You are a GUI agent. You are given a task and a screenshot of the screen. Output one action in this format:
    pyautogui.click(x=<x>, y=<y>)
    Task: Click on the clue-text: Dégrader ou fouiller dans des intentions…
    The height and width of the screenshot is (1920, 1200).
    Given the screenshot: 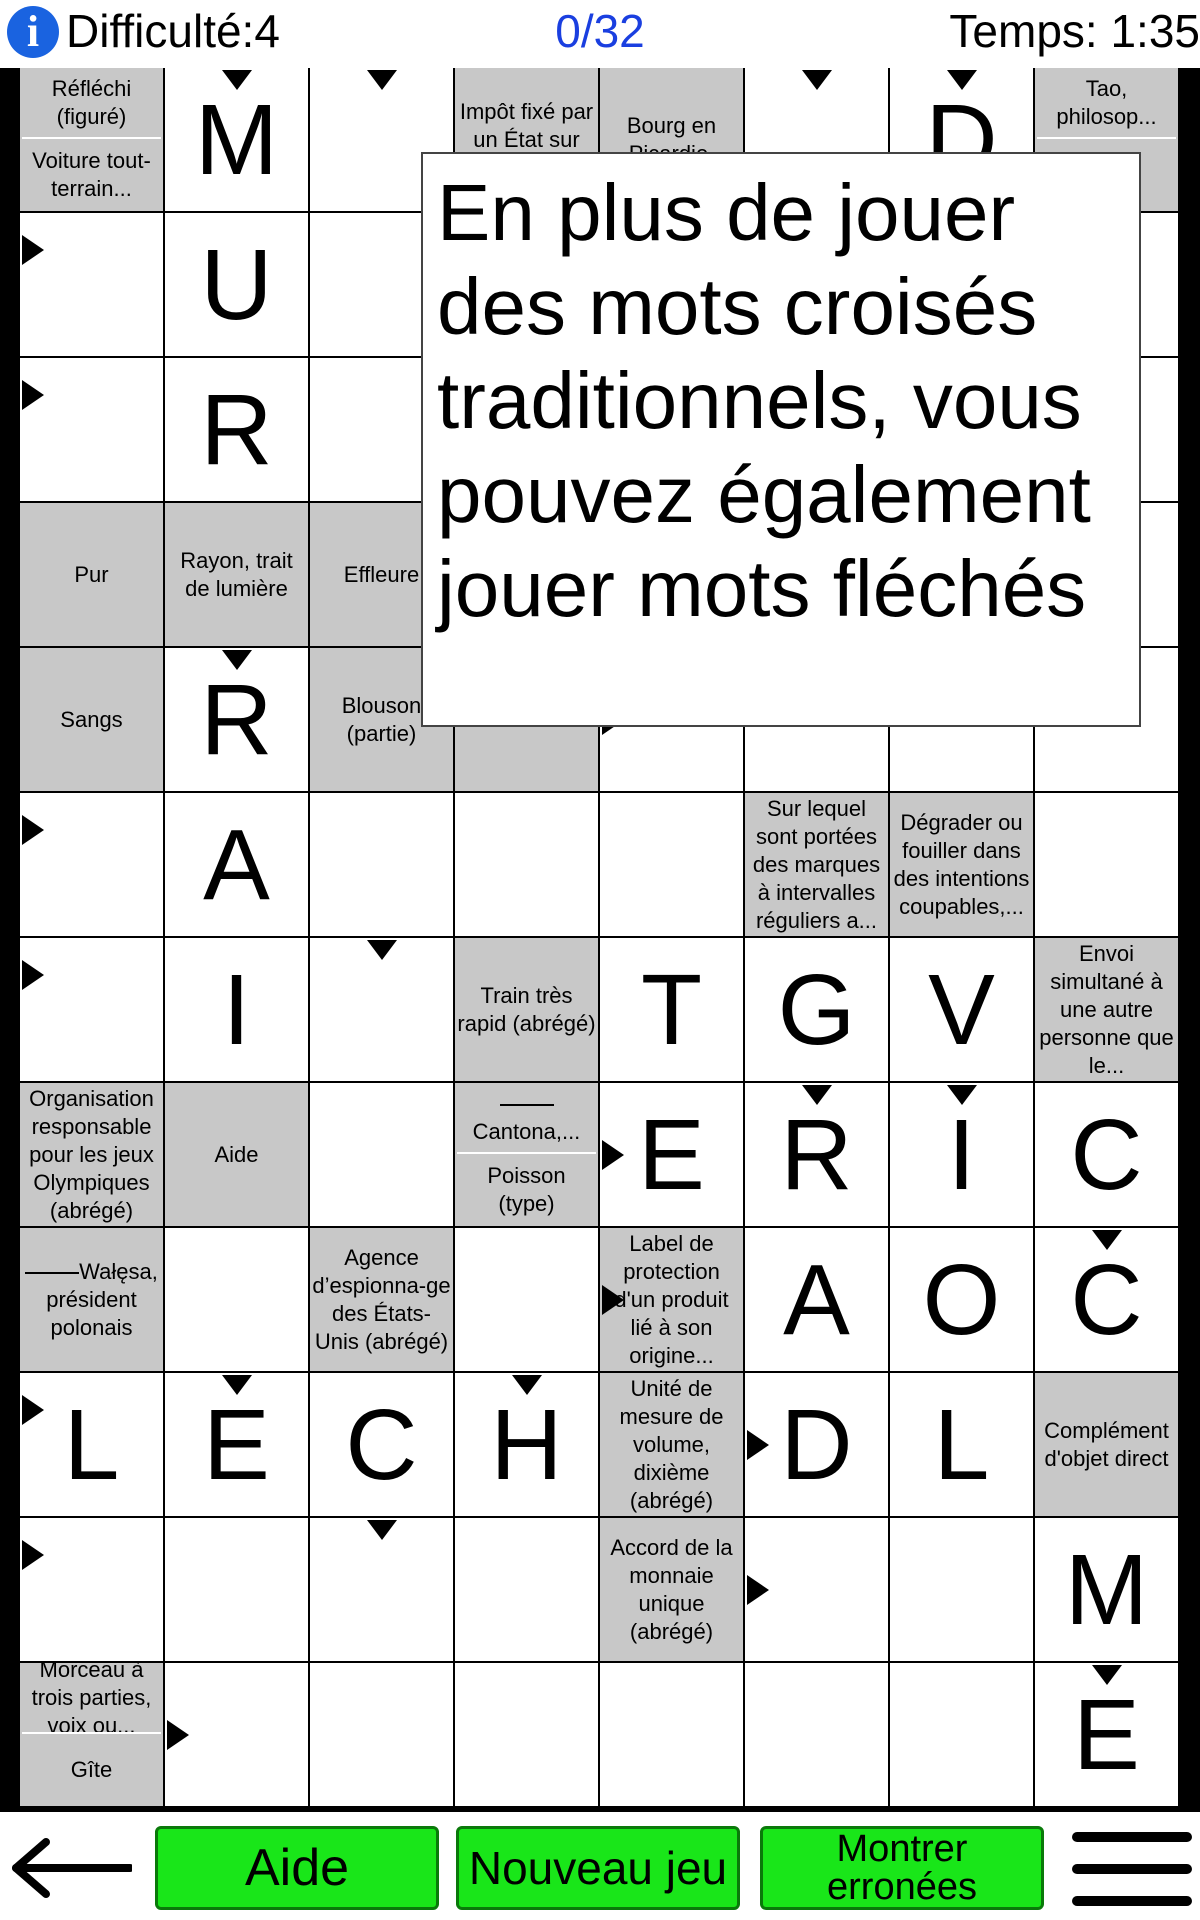 What is the action you would take?
    pyautogui.click(x=961, y=864)
    